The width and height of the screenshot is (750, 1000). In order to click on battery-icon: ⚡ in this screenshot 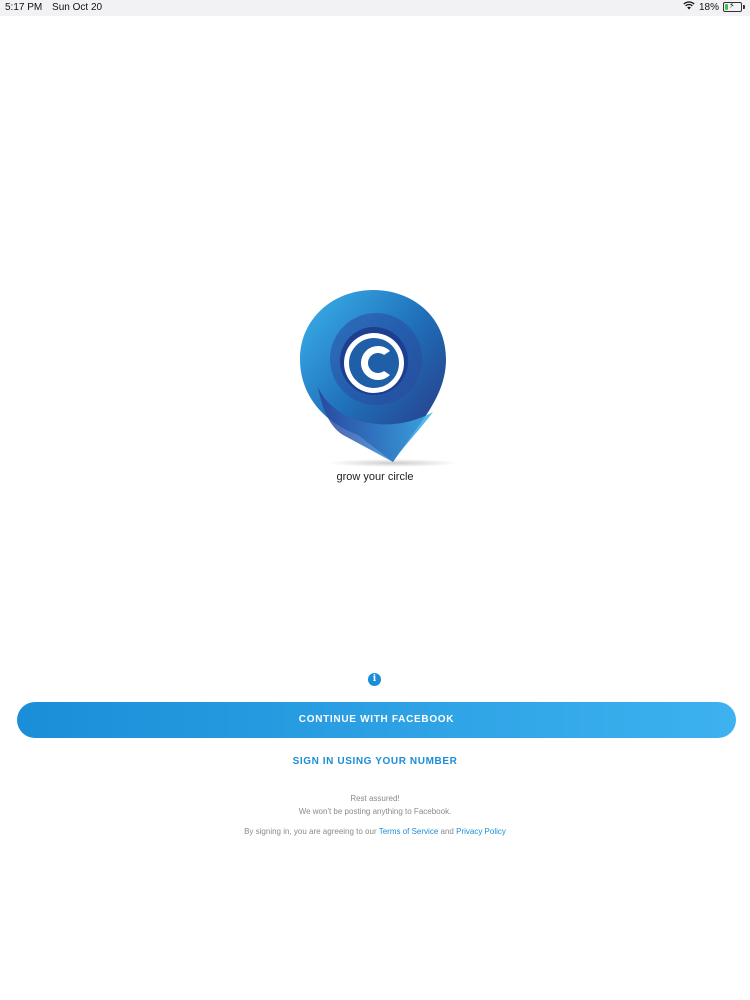, I will do `click(732, 6)`.